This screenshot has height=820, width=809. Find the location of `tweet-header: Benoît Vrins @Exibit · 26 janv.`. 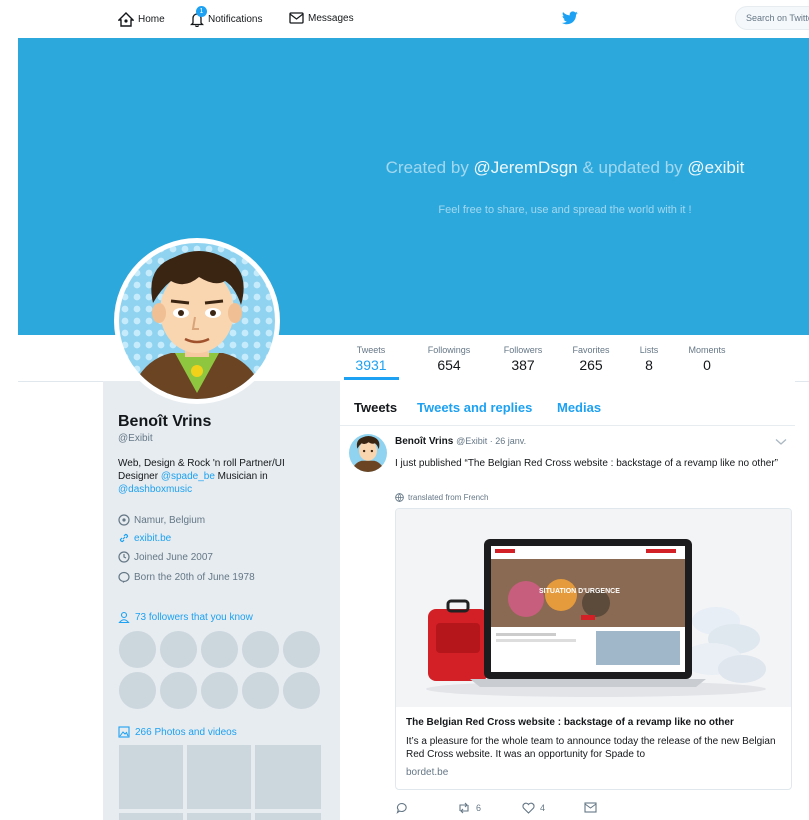

tweet-header: Benoît Vrins @Exibit · 26 janv. is located at coordinates (460, 441).